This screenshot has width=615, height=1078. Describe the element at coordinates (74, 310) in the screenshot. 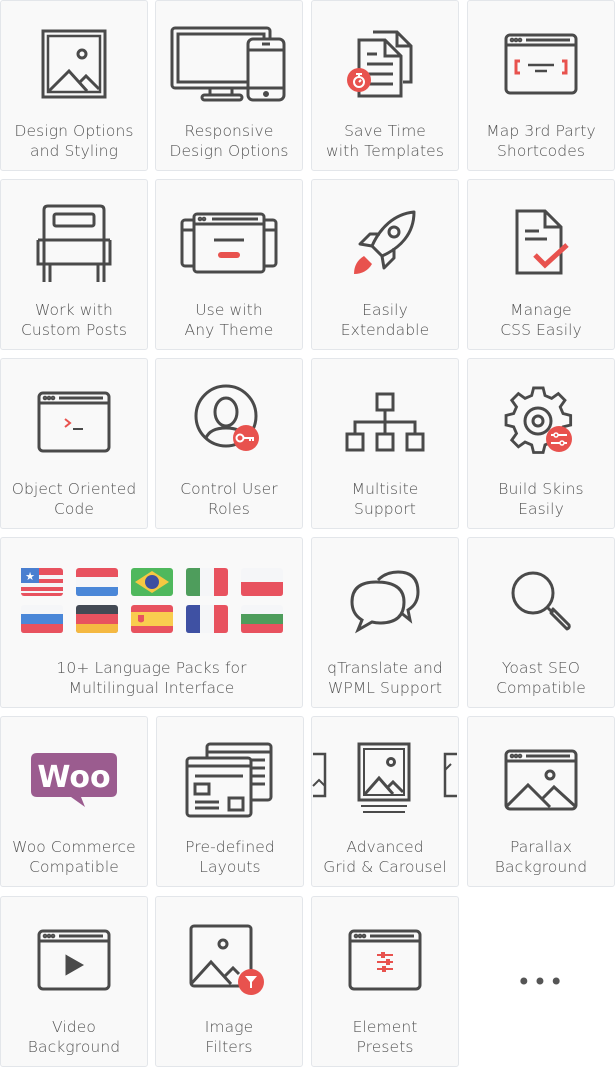

I see `feature-label: Work with` at that location.